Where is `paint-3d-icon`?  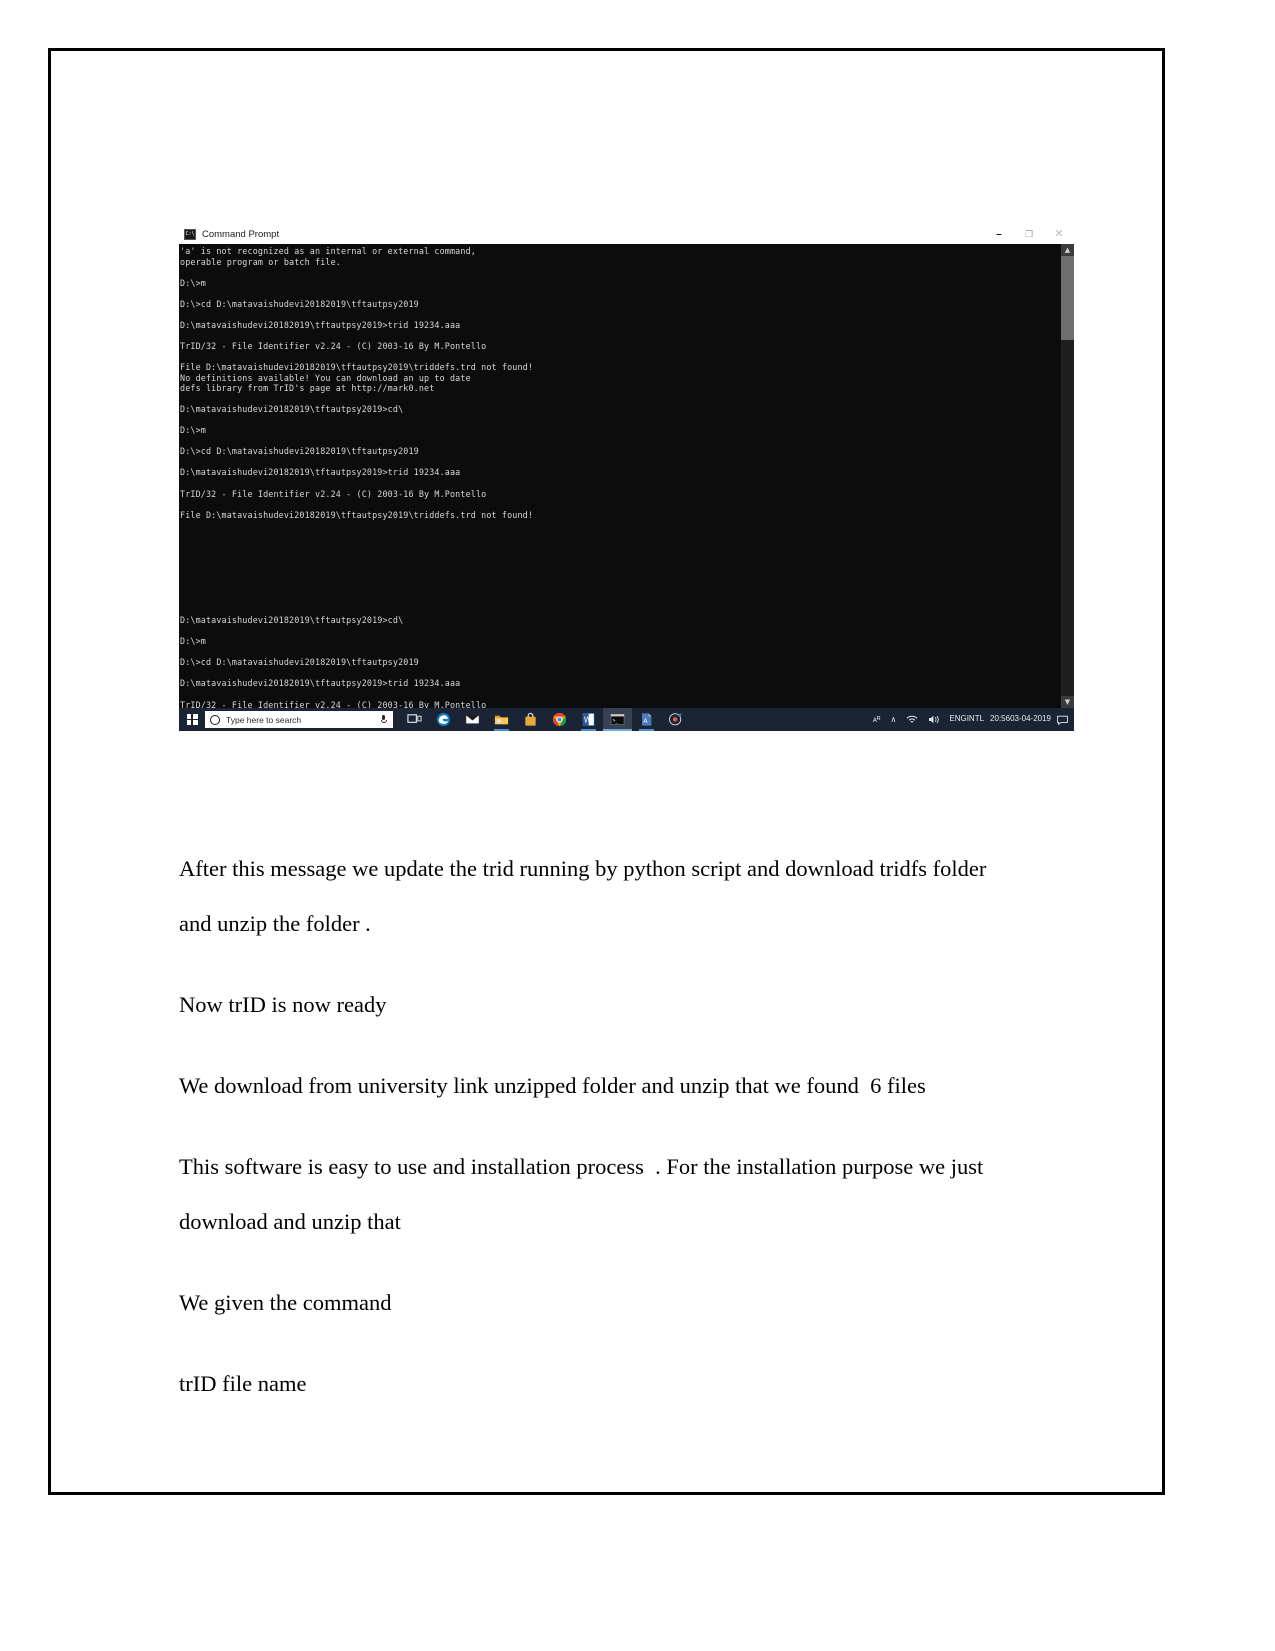 paint-3d-icon is located at coordinates (675, 719).